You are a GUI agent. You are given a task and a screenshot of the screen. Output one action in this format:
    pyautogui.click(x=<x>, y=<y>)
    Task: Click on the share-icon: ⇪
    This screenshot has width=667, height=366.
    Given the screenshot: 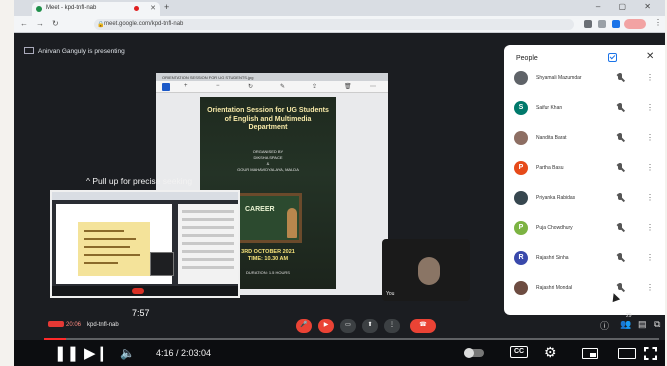 What is the action you would take?
    pyautogui.click(x=315, y=87)
    